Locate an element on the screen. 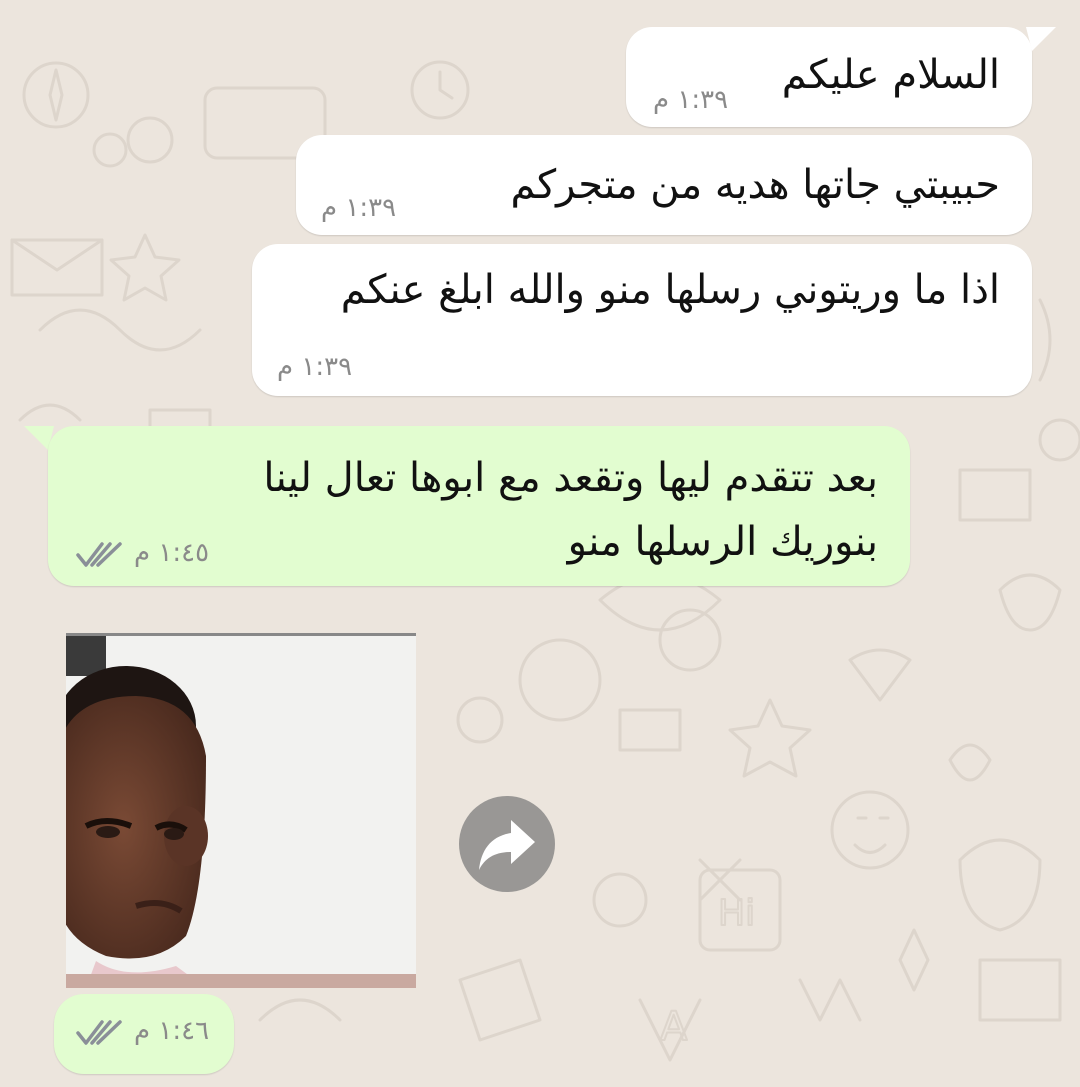  forward-arrow-icon is located at coordinates (507, 845).